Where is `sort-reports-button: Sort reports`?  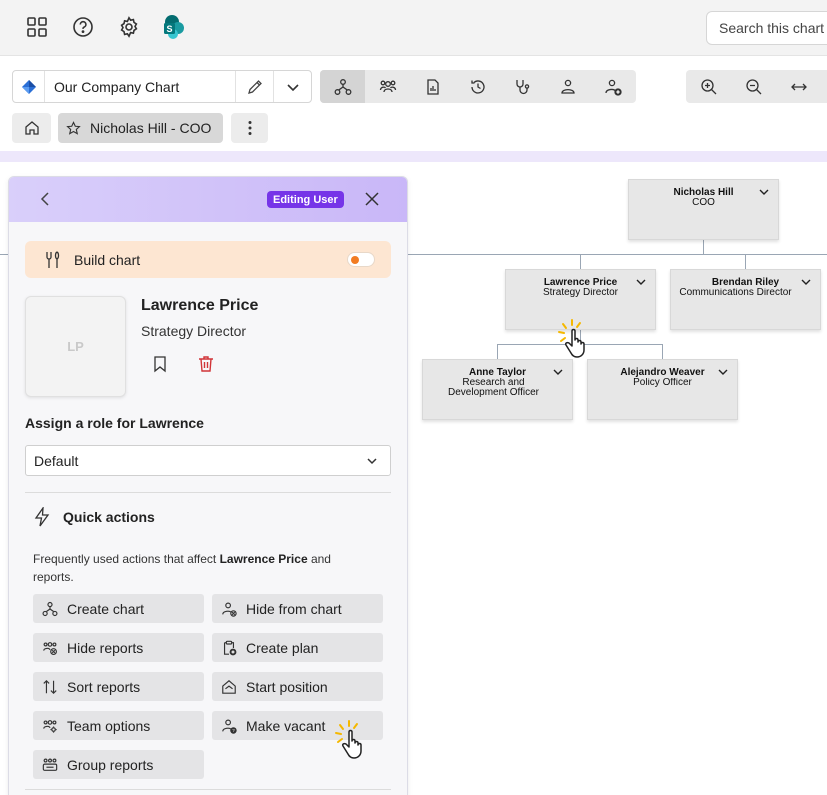 sort-reports-button: Sort reports is located at coordinates (118, 686).